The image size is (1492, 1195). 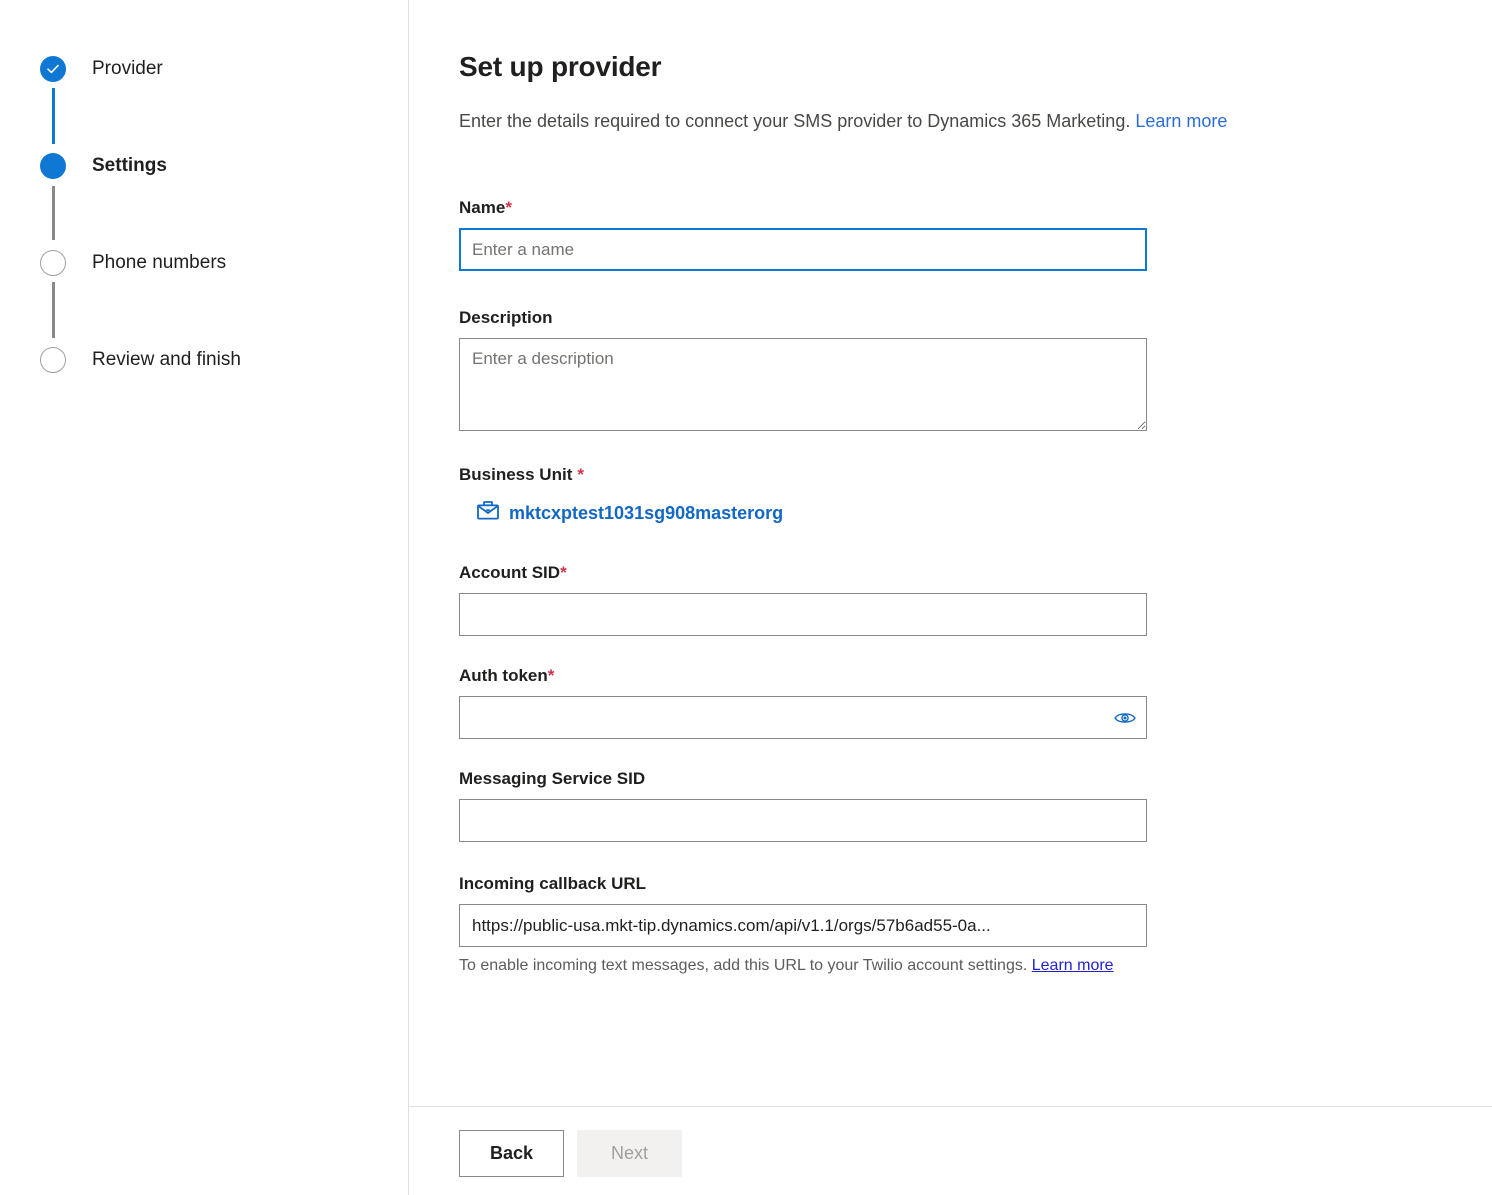 I want to click on business-unit-lookup-value: mktcxptest1031sg908masterorg, so click(x=621, y=513).